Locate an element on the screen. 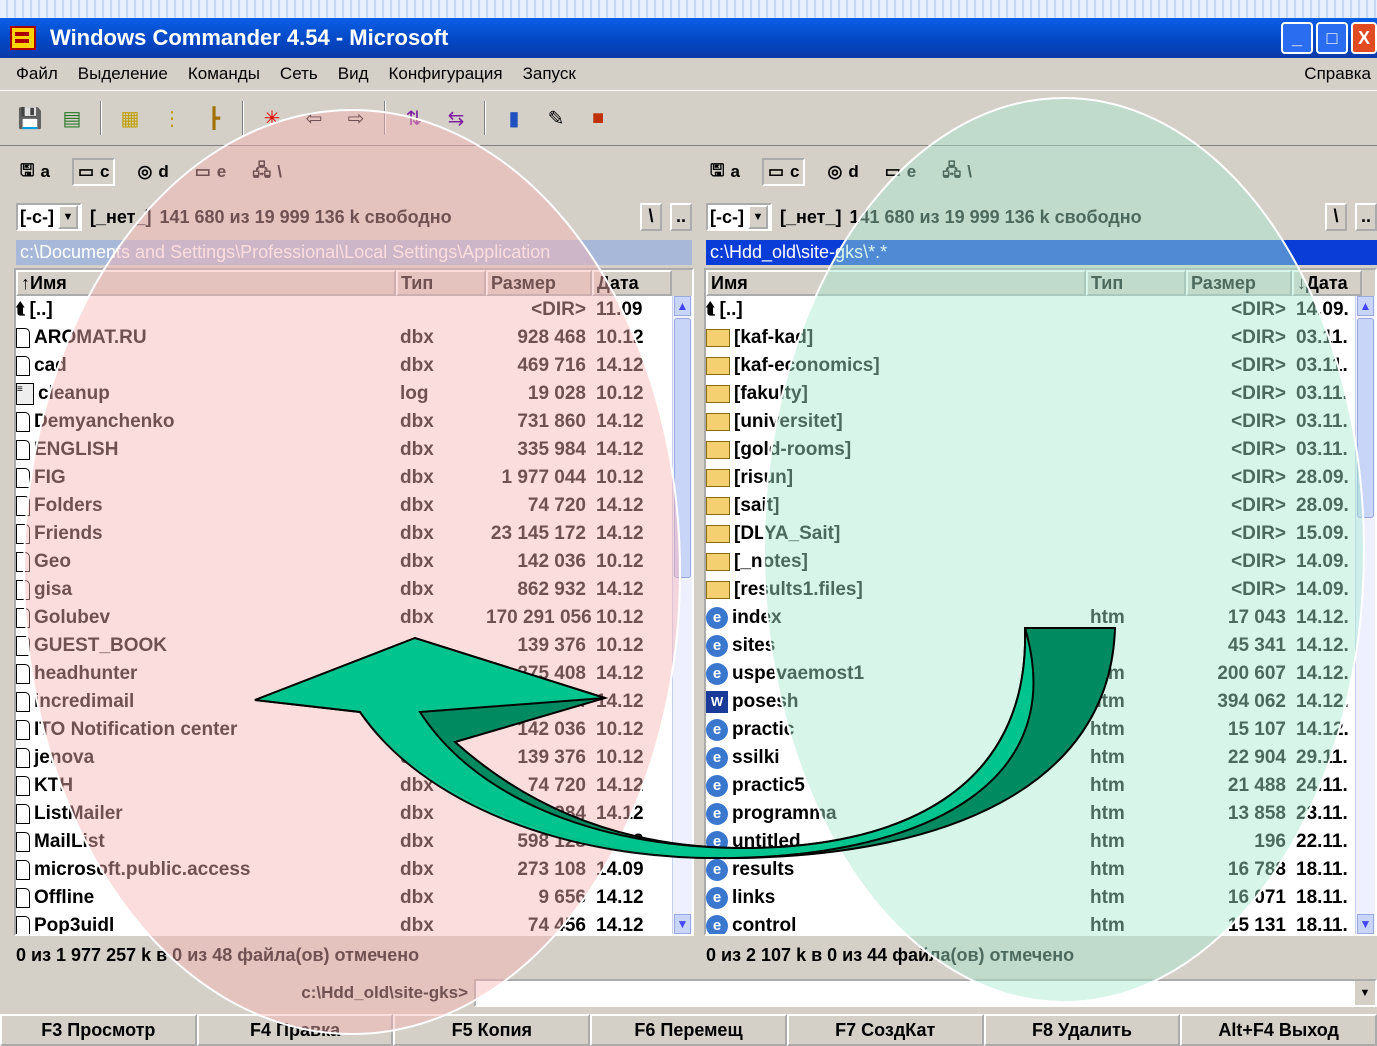  full-view-icon: ⋮ is located at coordinates (172, 118).